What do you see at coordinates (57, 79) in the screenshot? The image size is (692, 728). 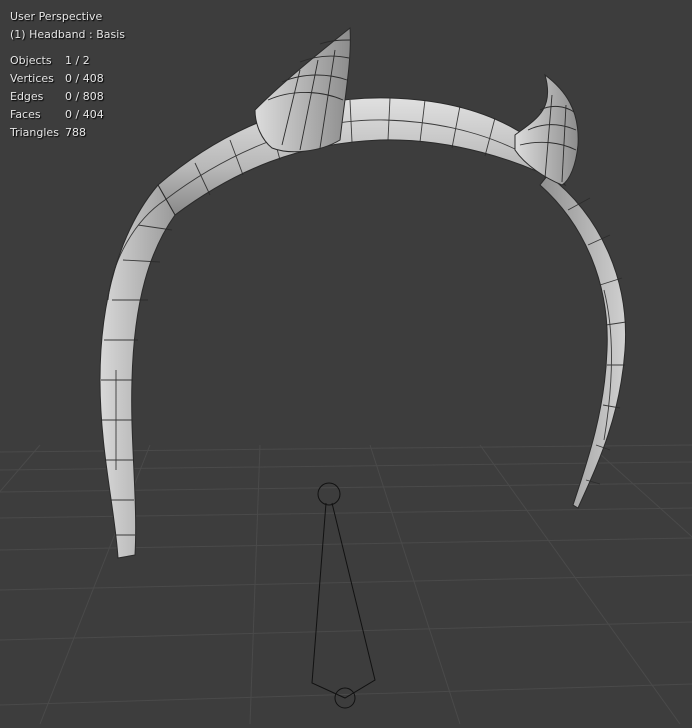 I see `stat-row: Vertices 0 / 408` at bounding box center [57, 79].